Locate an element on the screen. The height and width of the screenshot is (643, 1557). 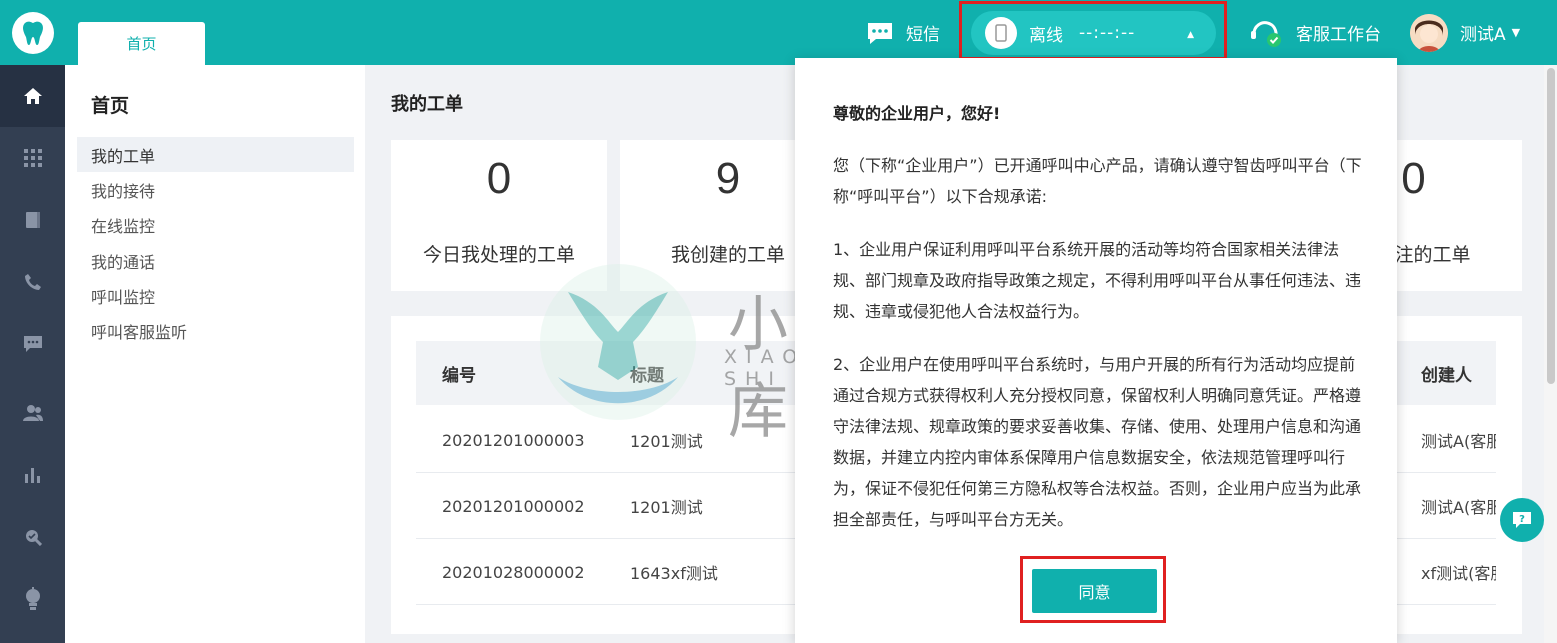
users-icon is located at coordinates (32, 413).